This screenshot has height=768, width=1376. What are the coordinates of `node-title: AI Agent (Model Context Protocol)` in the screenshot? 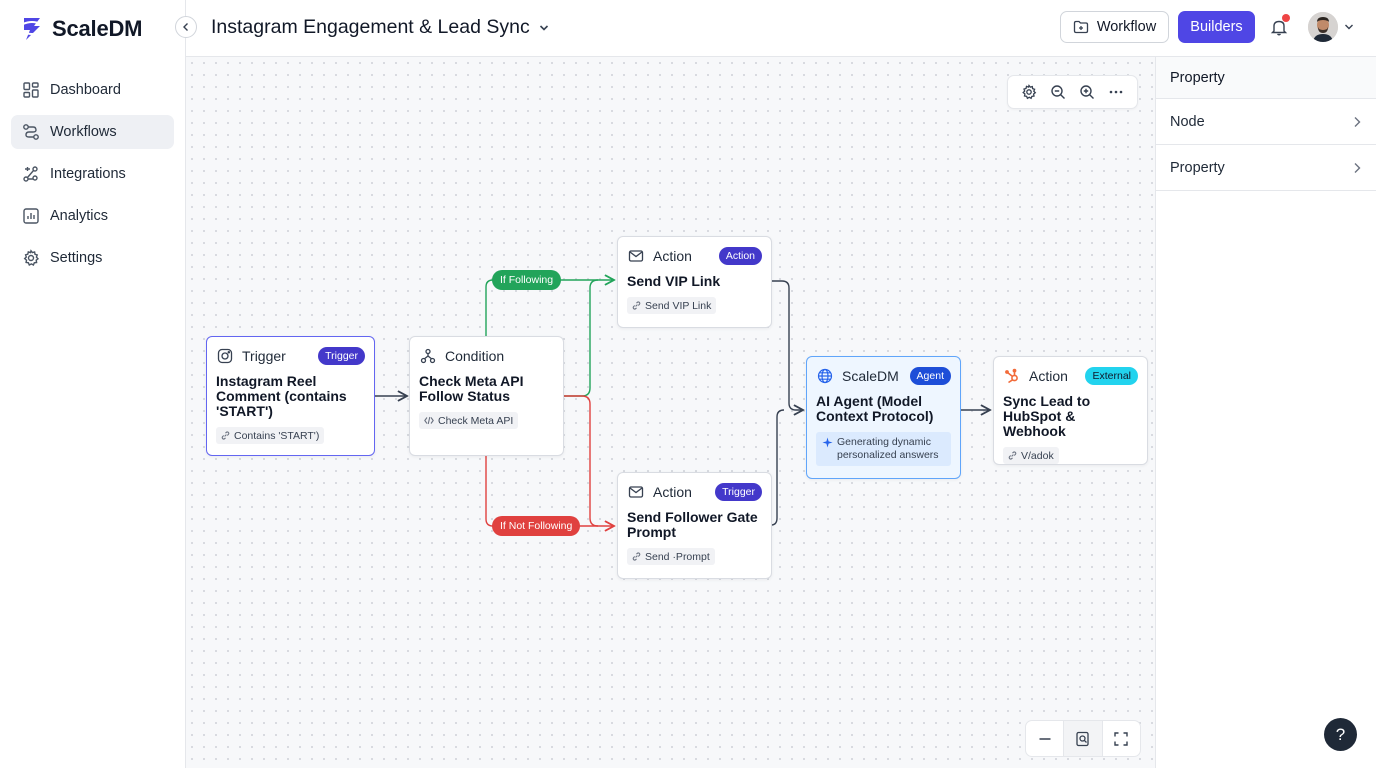 It's located at (875, 408).